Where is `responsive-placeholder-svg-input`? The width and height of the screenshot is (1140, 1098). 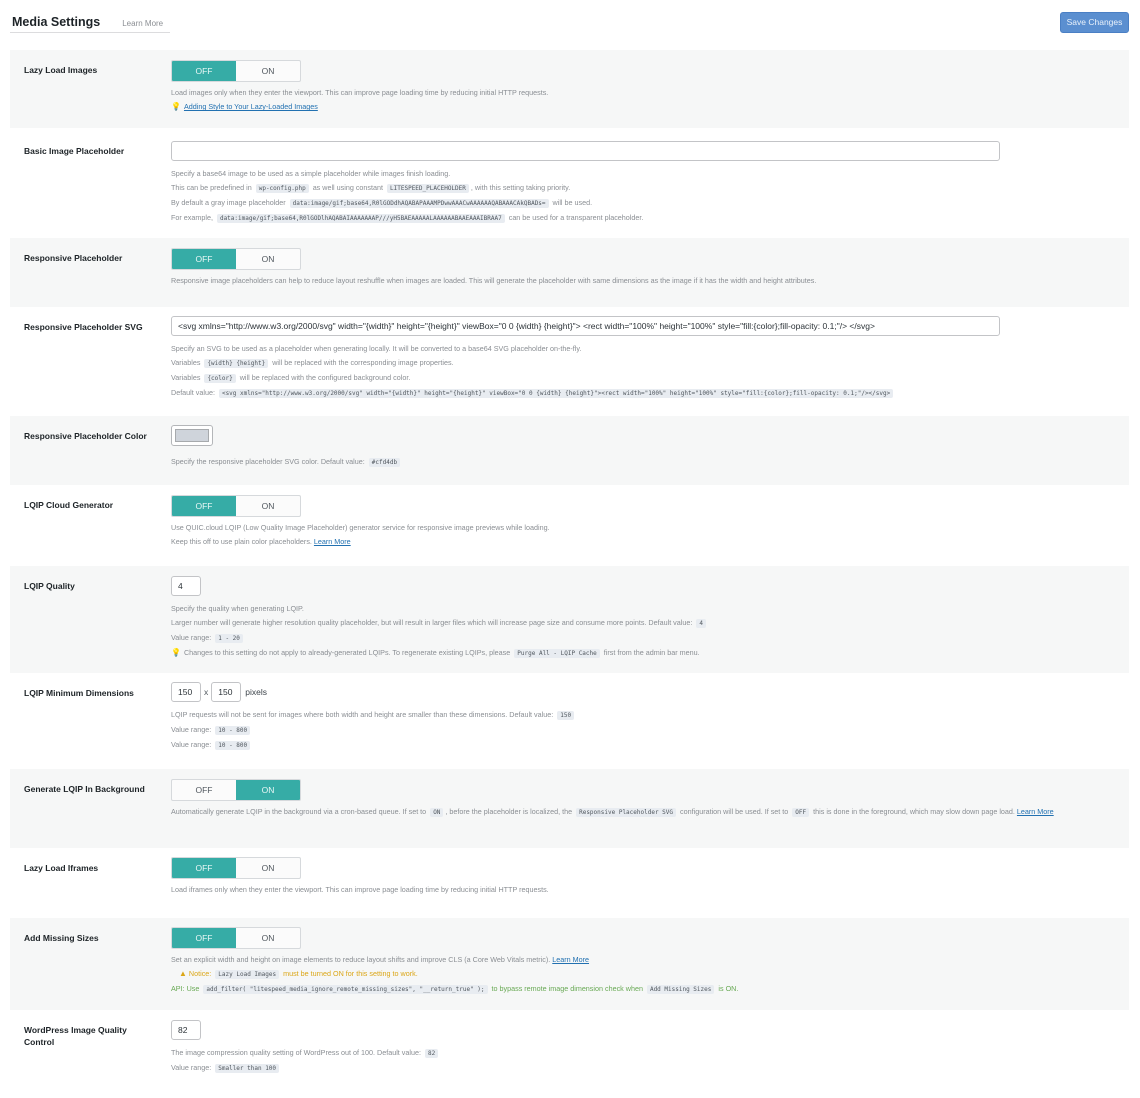
responsive-placeholder-svg-input is located at coordinates (585, 326).